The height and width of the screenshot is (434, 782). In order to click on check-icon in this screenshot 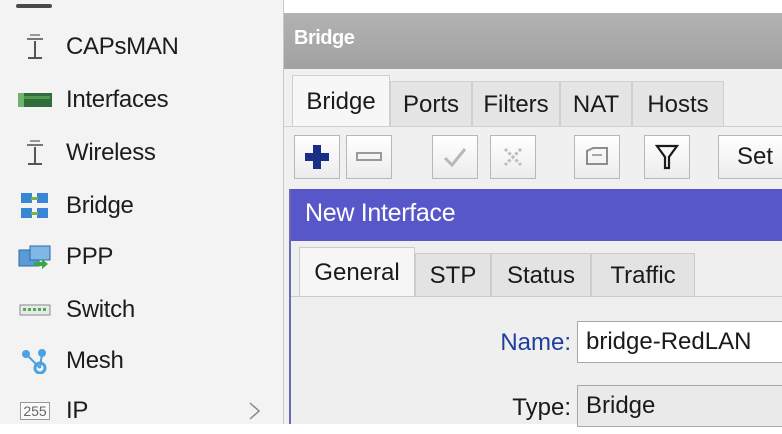, I will do `click(455, 158)`.